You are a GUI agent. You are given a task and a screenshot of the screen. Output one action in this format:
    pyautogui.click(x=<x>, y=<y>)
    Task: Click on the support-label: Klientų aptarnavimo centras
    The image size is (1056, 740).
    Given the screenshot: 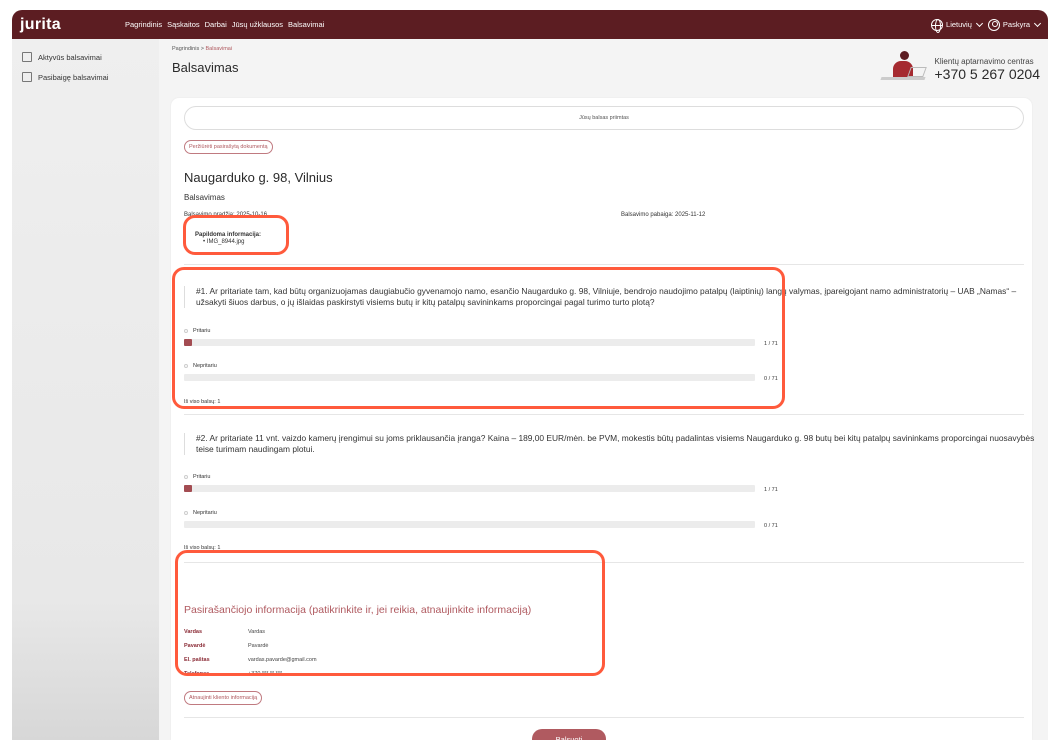 What is the action you would take?
    pyautogui.click(x=984, y=61)
    